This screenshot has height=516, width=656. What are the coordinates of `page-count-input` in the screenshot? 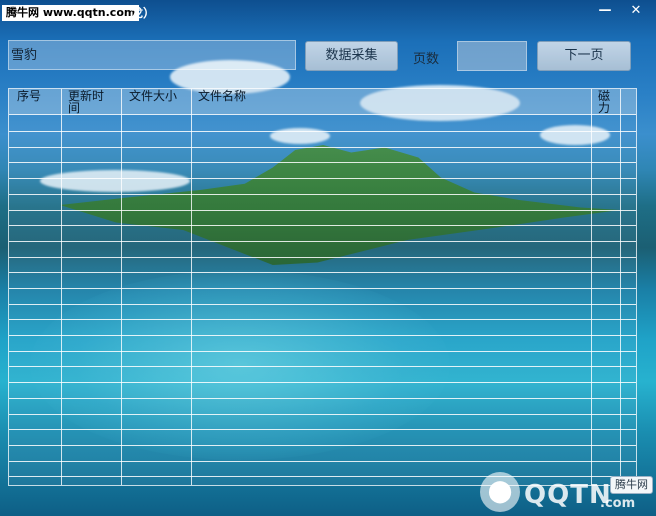 It's located at (492, 56).